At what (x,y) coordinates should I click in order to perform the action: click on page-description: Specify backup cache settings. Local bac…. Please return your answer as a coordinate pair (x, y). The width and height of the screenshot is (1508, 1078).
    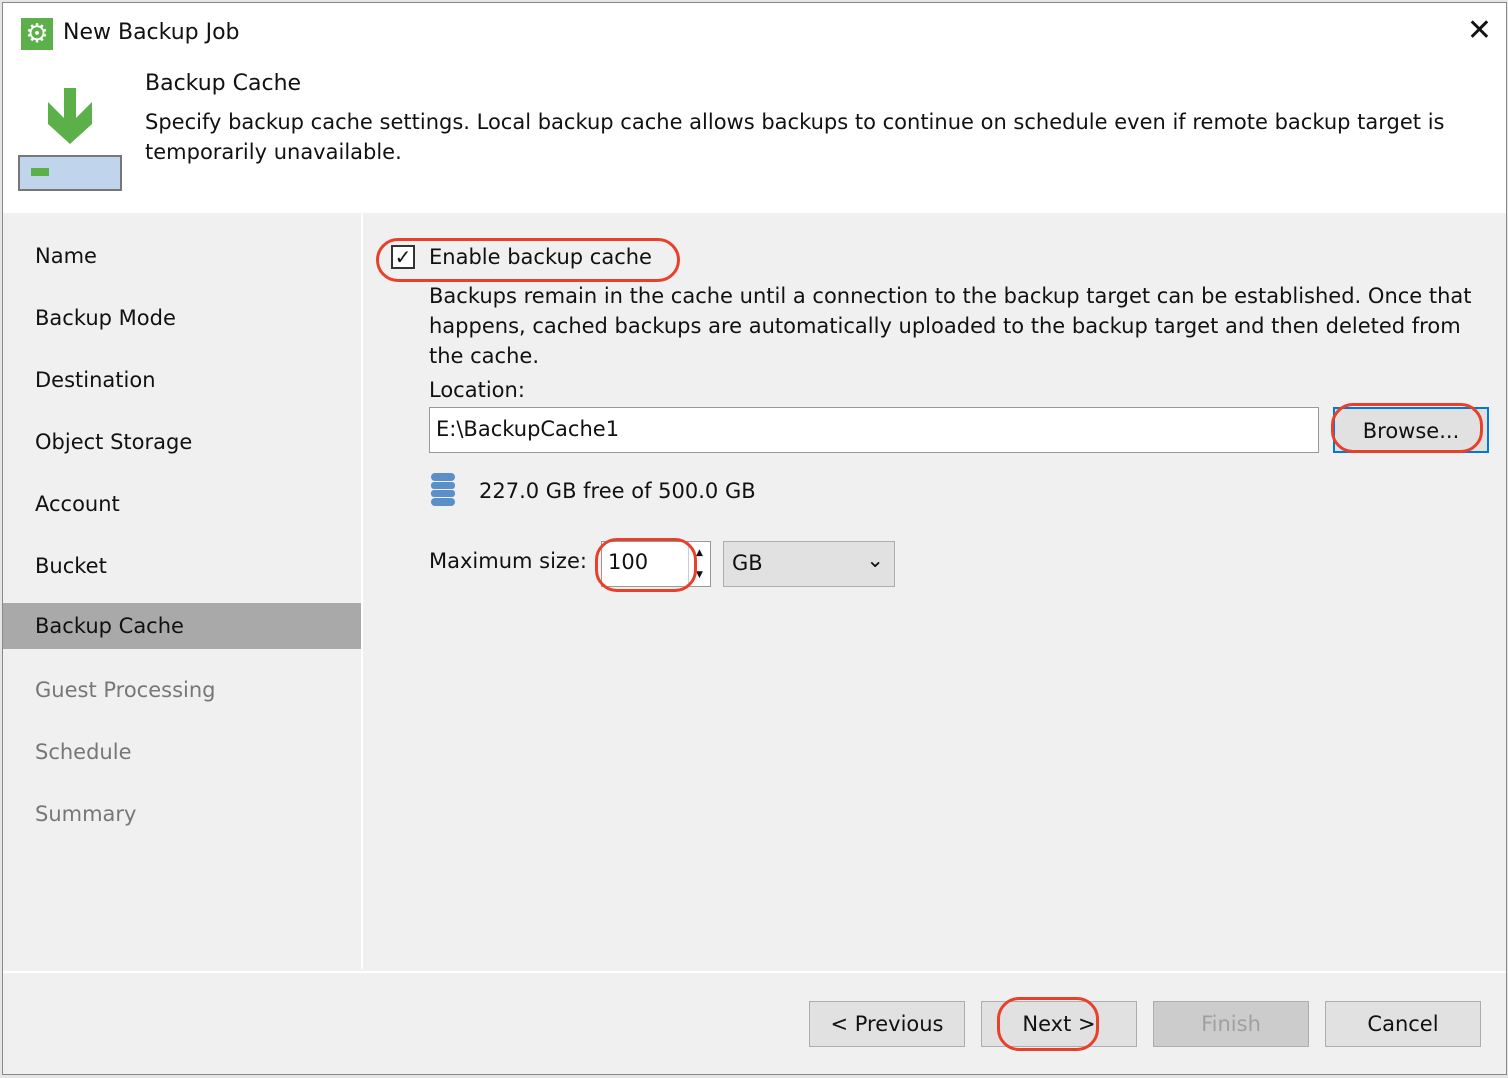
    Looking at the image, I should click on (795, 137).